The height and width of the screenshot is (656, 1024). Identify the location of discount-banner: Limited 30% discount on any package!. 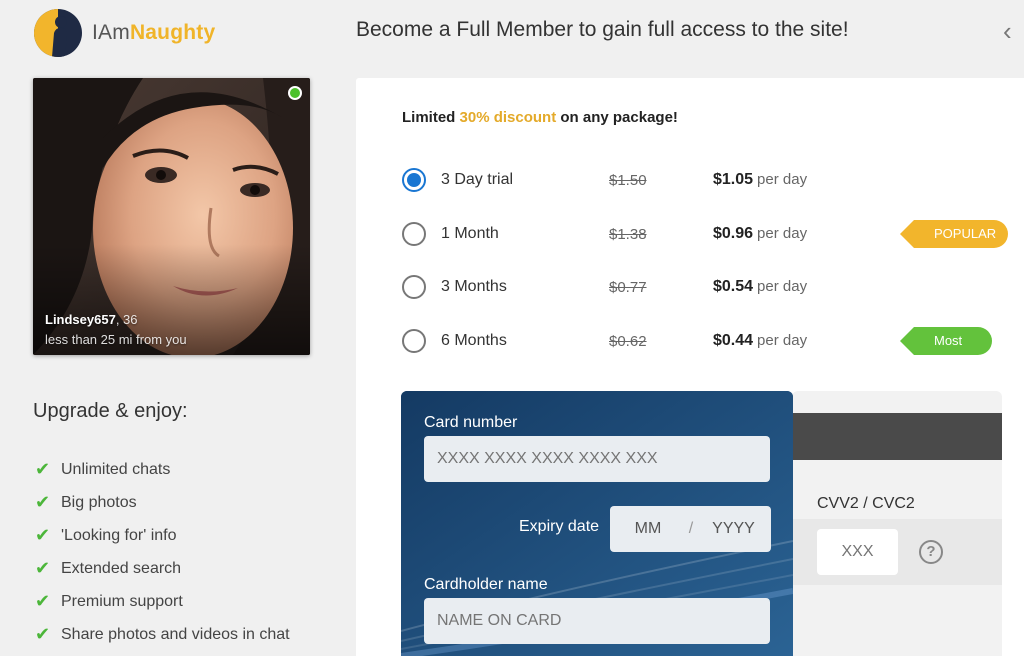
(540, 117).